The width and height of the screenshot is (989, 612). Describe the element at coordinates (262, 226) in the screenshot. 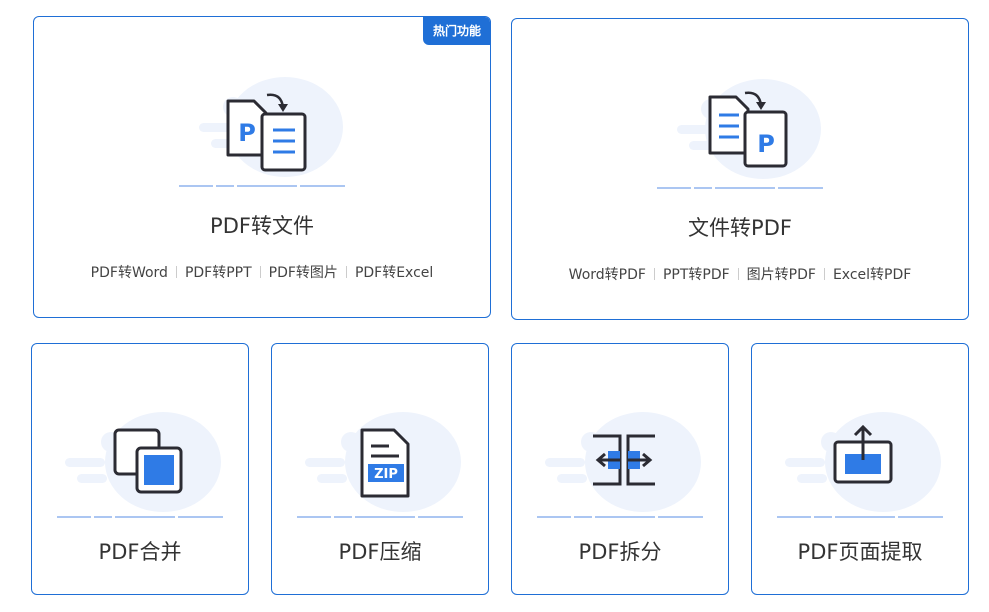

I see `card-title: PDF转文件` at that location.